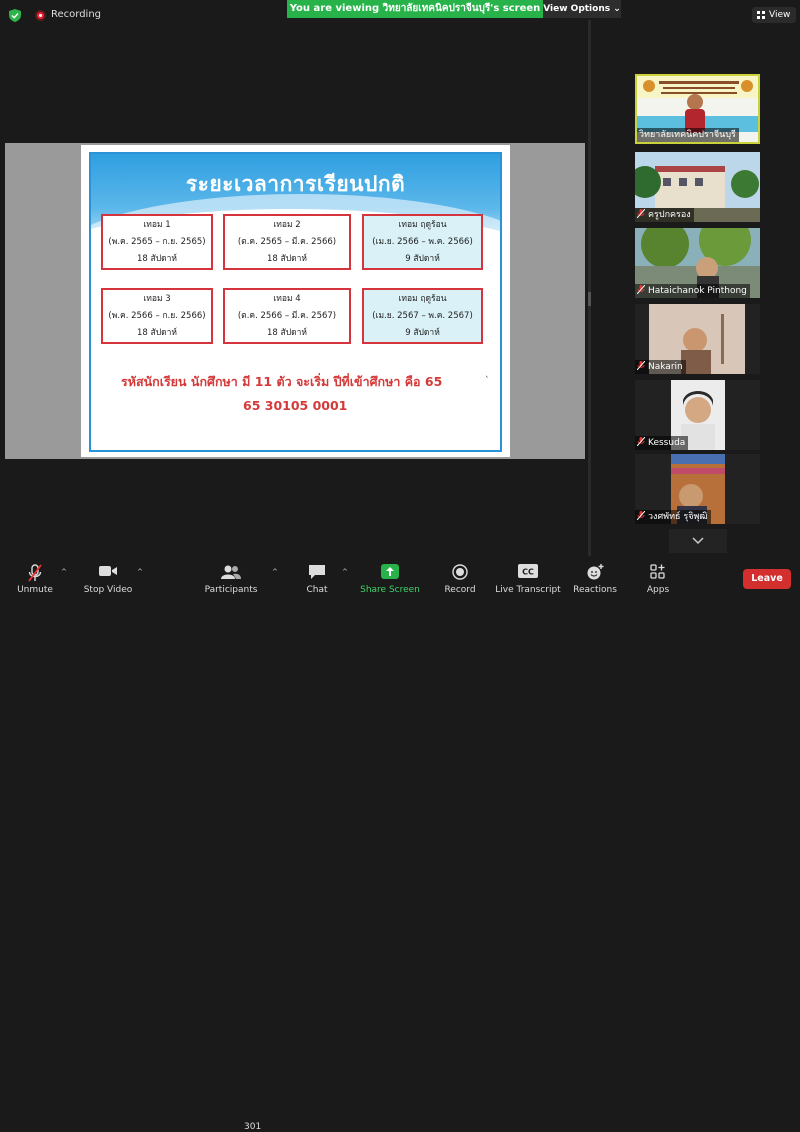 This screenshot has height=1132, width=800. What do you see at coordinates (697, 415) in the screenshot?
I see `video-tile: Kessuda` at bounding box center [697, 415].